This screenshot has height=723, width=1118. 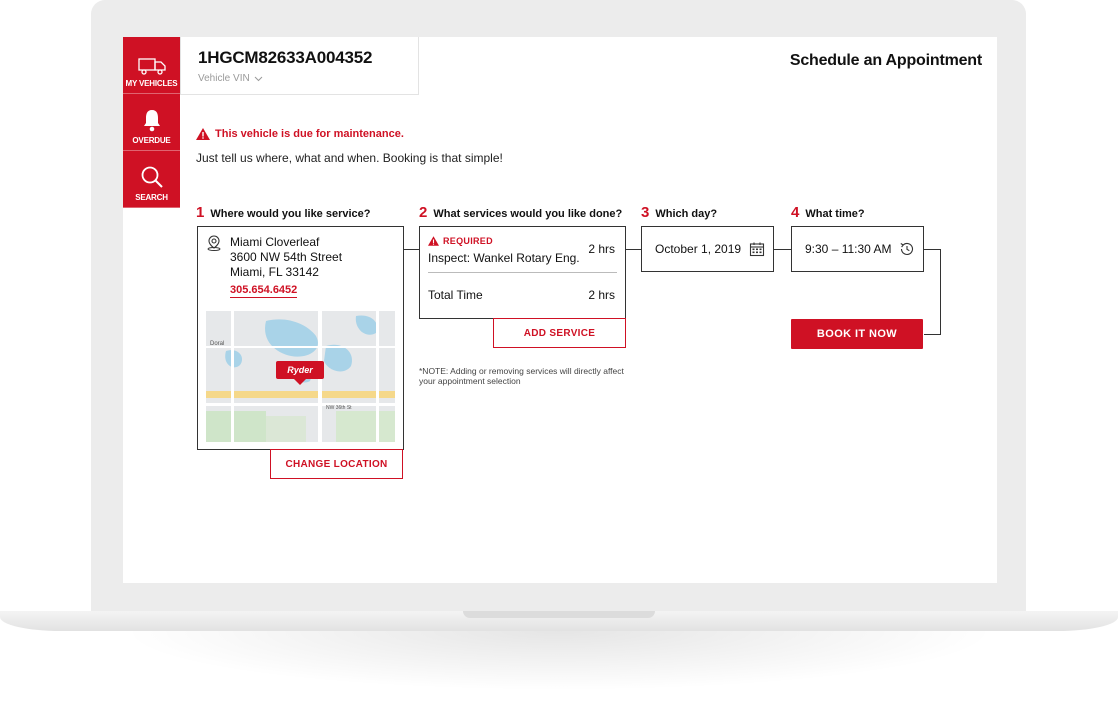 What do you see at coordinates (339, 408) in the screenshot?
I see `map-street-label: NW 36th St` at bounding box center [339, 408].